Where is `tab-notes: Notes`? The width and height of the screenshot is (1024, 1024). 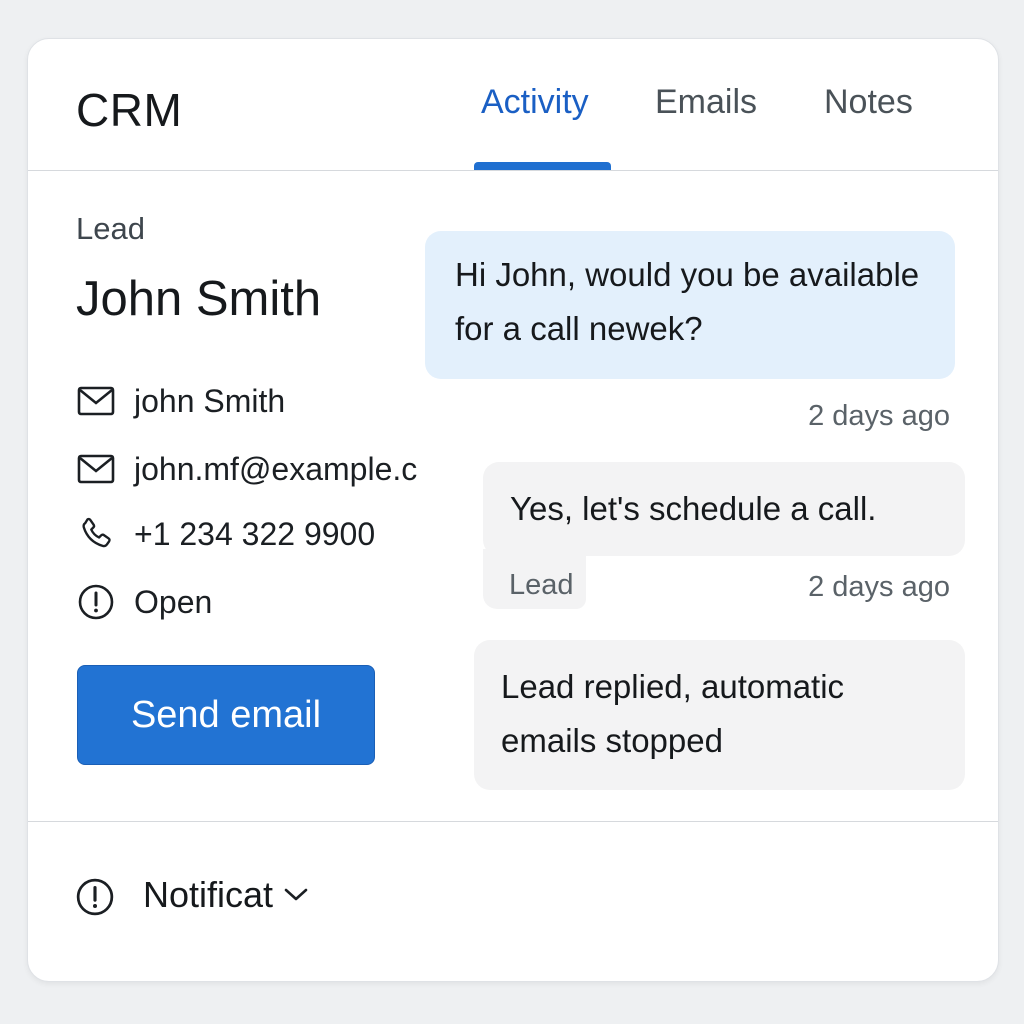 tab-notes: Notes is located at coordinates (868, 102).